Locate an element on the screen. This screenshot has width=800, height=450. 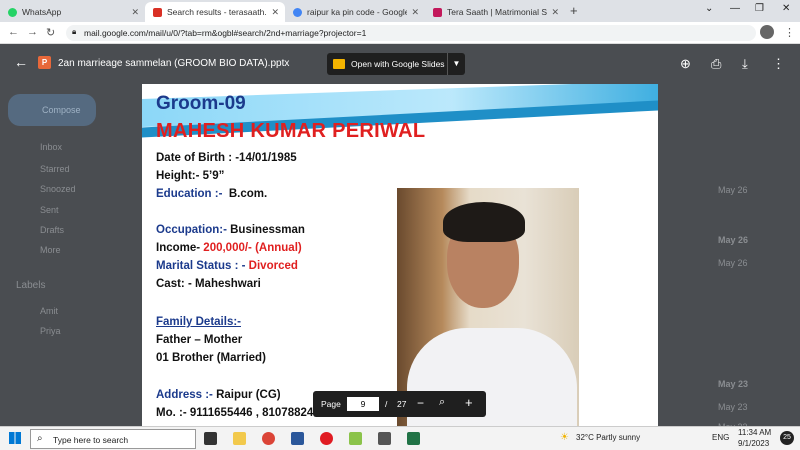
compose-label: Compose is located at coordinates (61, 110).